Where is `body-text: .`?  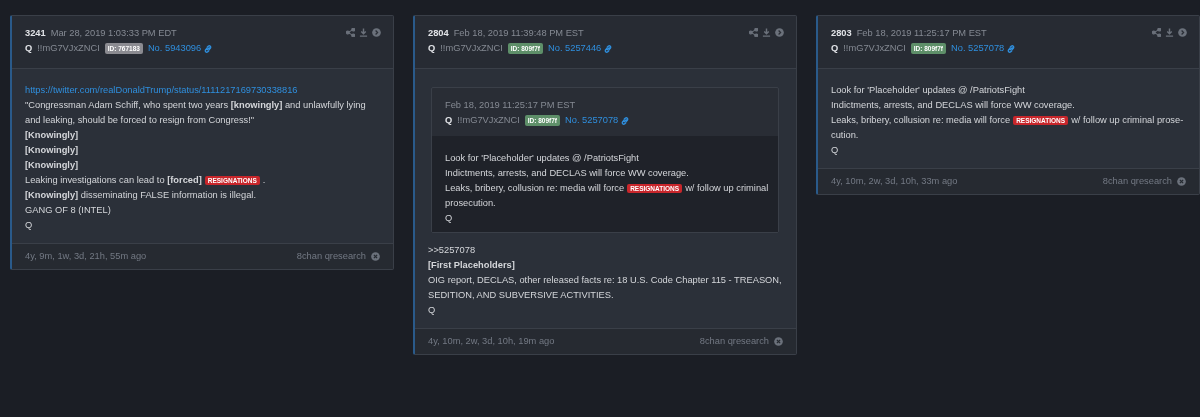
body-text: . is located at coordinates (264, 180).